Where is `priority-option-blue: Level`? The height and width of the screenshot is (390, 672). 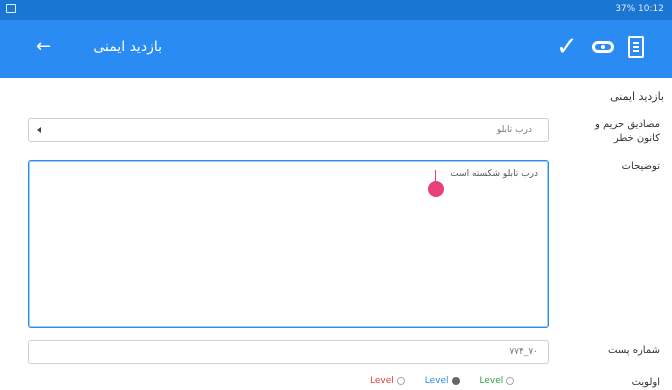
priority-option-blue: Level is located at coordinates (442, 381).